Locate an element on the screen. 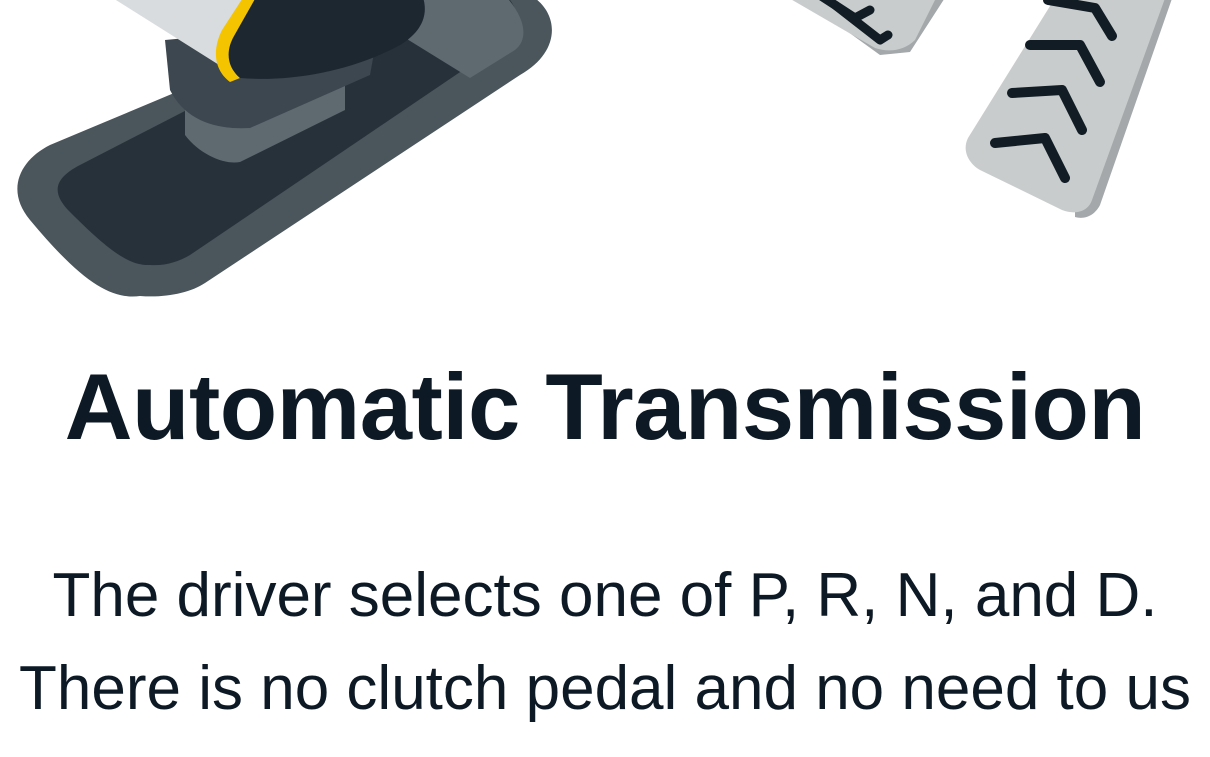  page-title: Automatic Transmission is located at coordinates (605, 406).